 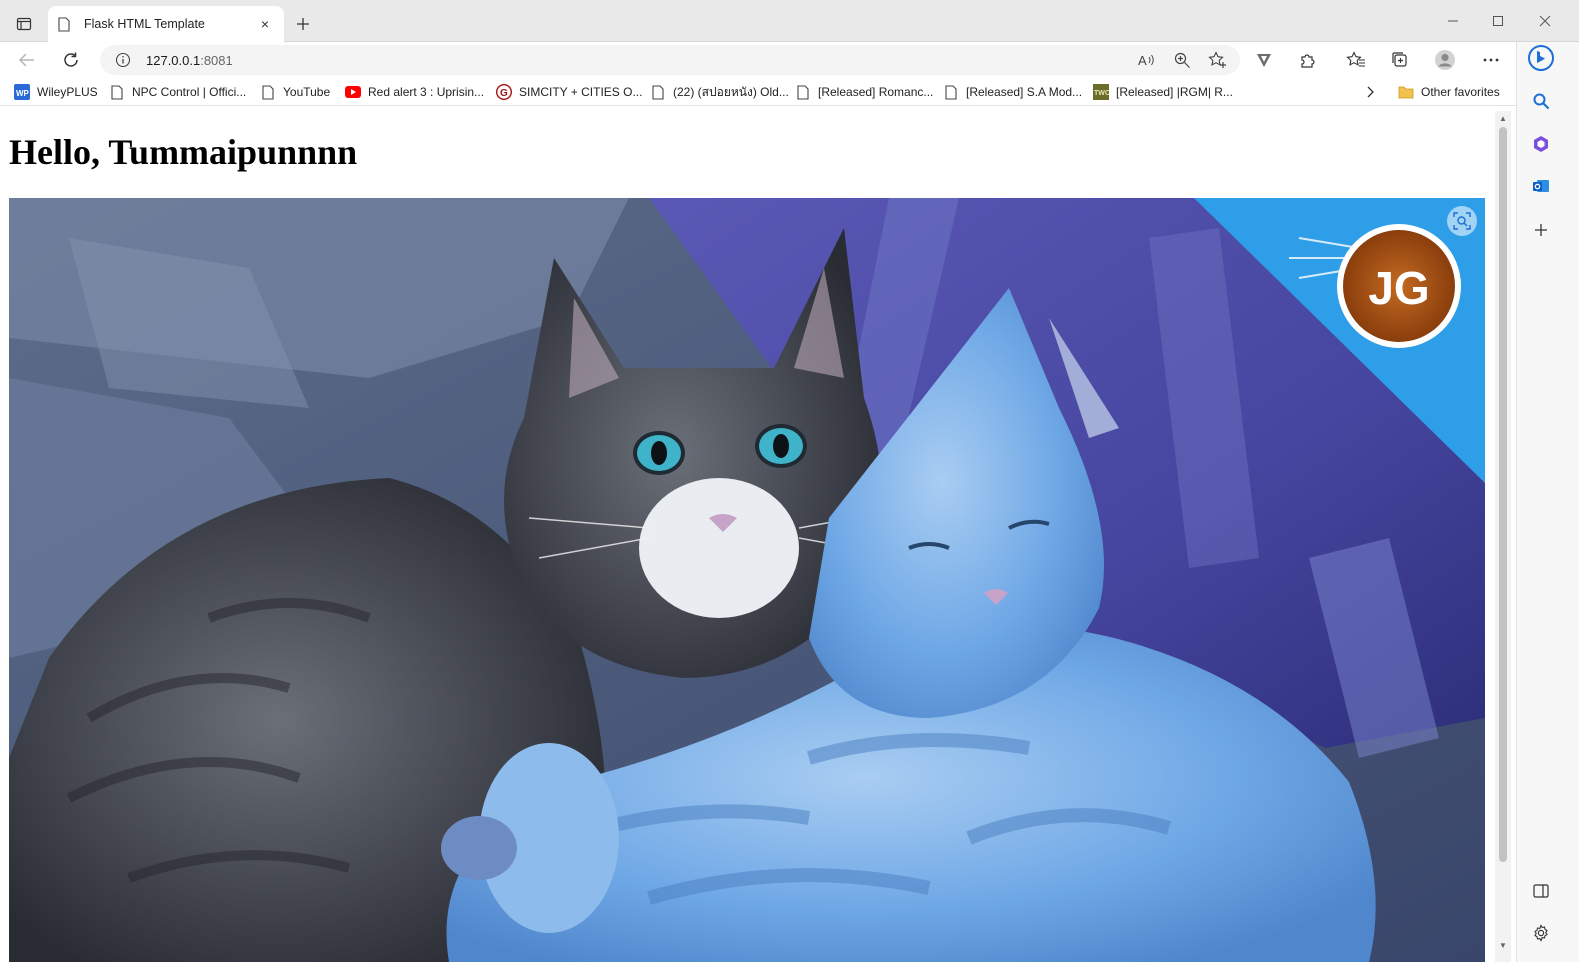 I want to click on sidebar-settings-button, so click(x=1541, y=933).